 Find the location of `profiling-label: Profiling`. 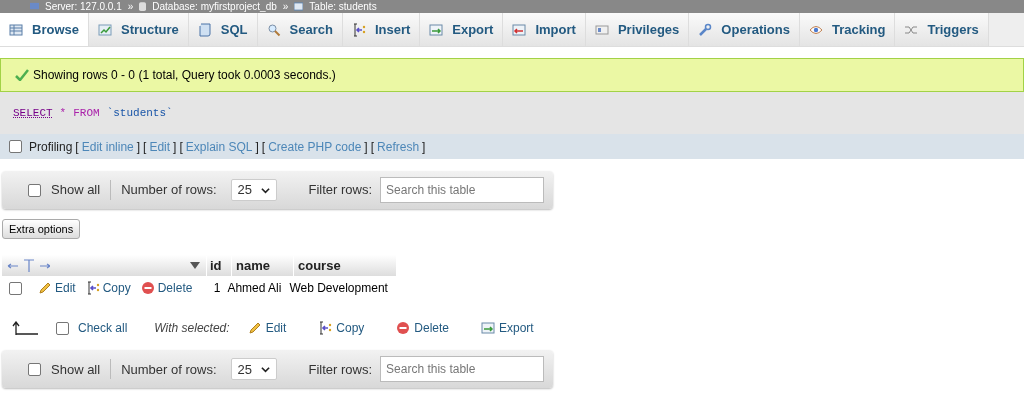

profiling-label: Profiling is located at coordinates (51, 147).